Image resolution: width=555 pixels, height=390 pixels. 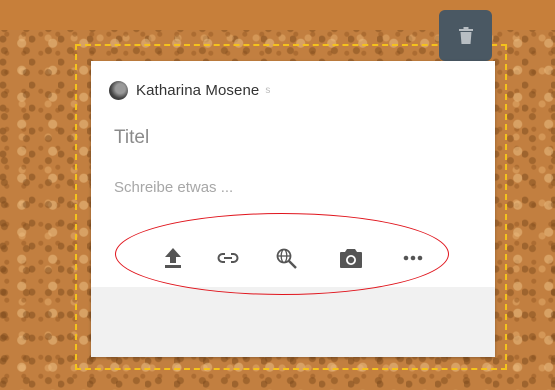 What do you see at coordinates (198, 90) in the screenshot?
I see `author-name: Katharina Mosene` at bounding box center [198, 90].